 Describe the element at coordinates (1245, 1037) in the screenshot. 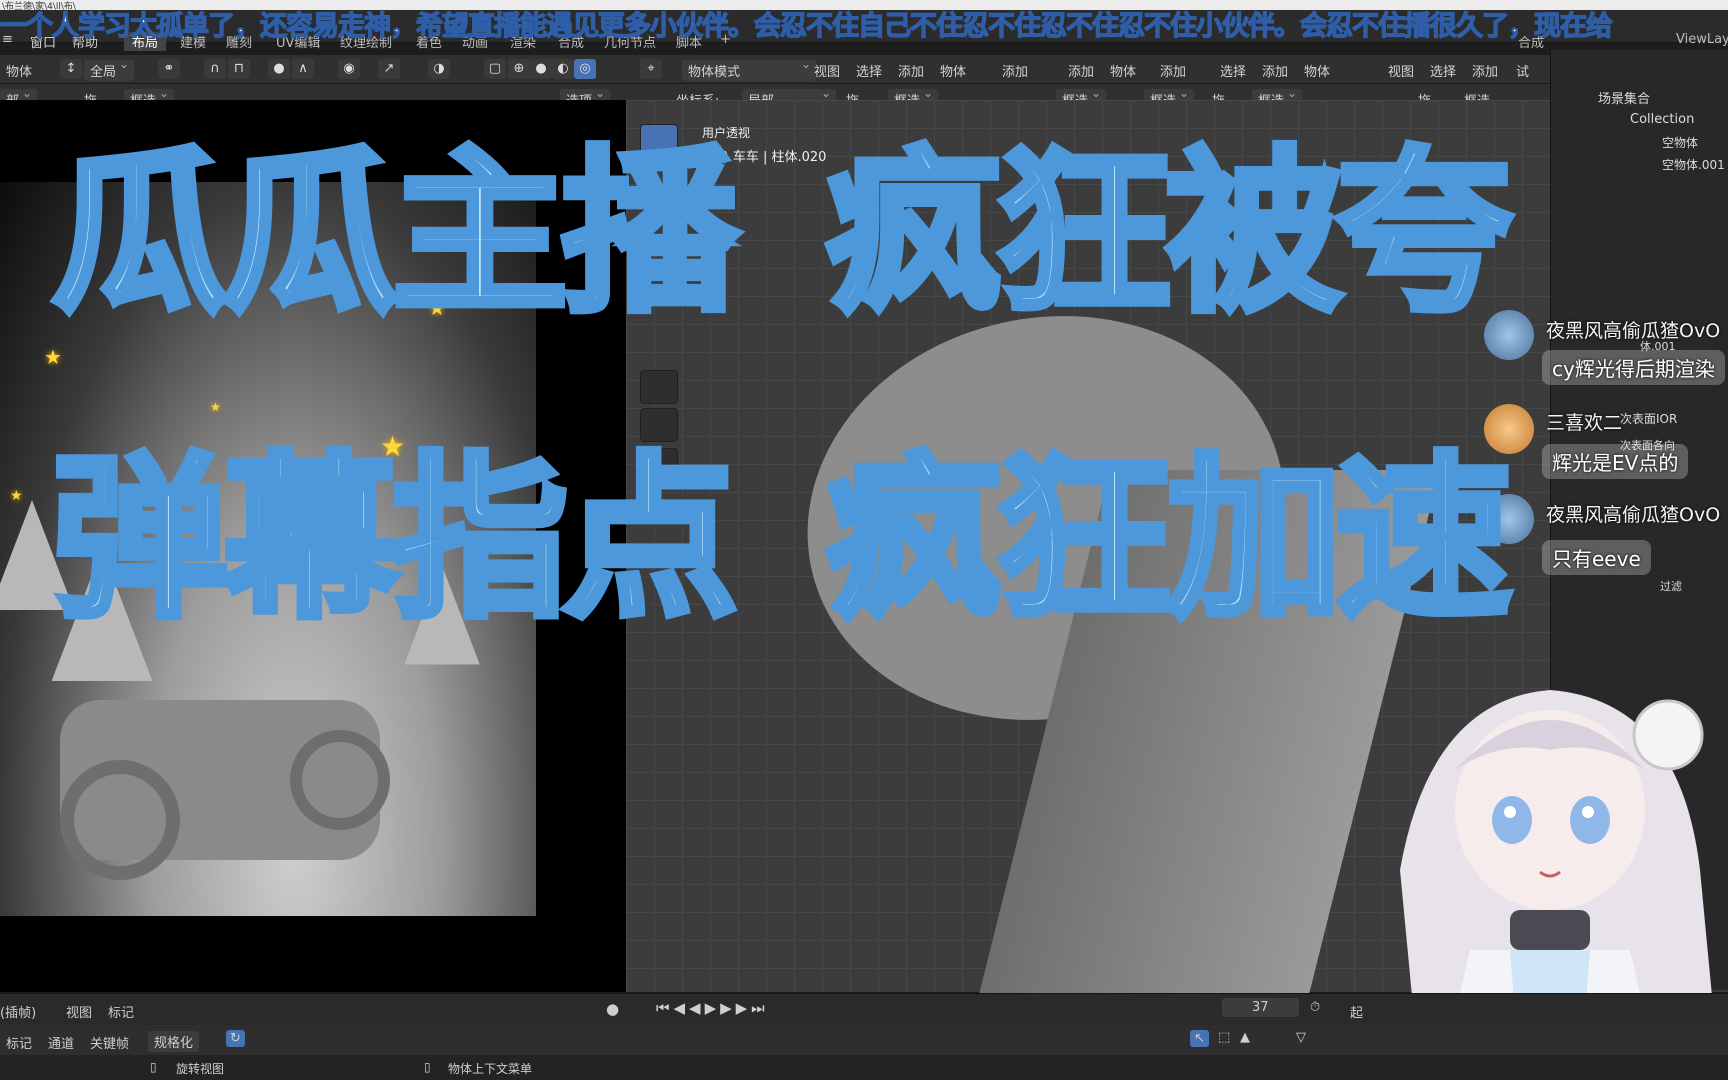

I see `warning-icon: ▲` at that location.